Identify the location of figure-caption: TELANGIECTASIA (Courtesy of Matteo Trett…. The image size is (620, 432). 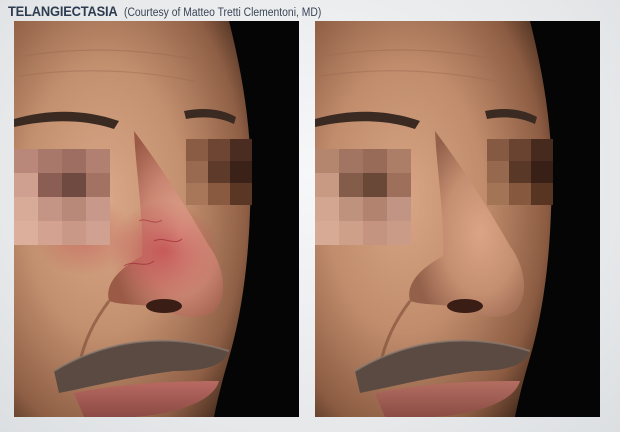
(175, 12).